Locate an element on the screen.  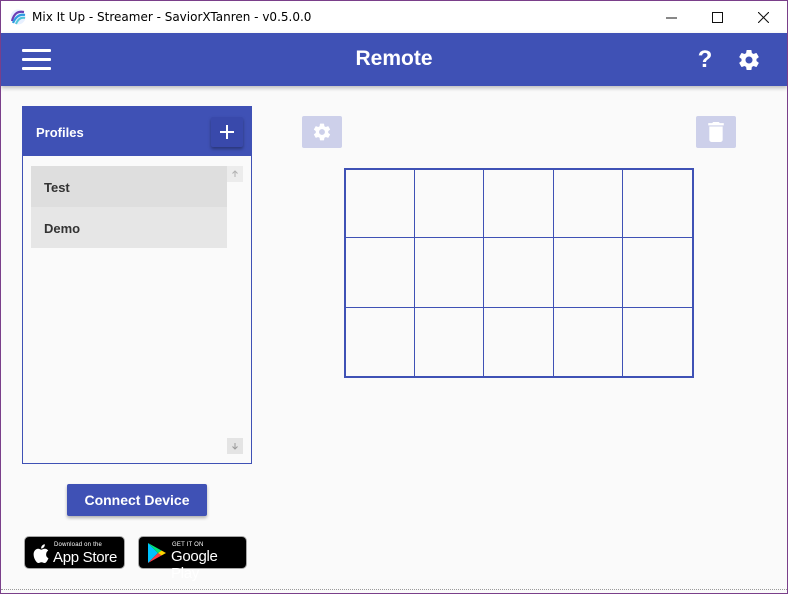
profile-list: Test Demo is located at coordinates (129, 207).